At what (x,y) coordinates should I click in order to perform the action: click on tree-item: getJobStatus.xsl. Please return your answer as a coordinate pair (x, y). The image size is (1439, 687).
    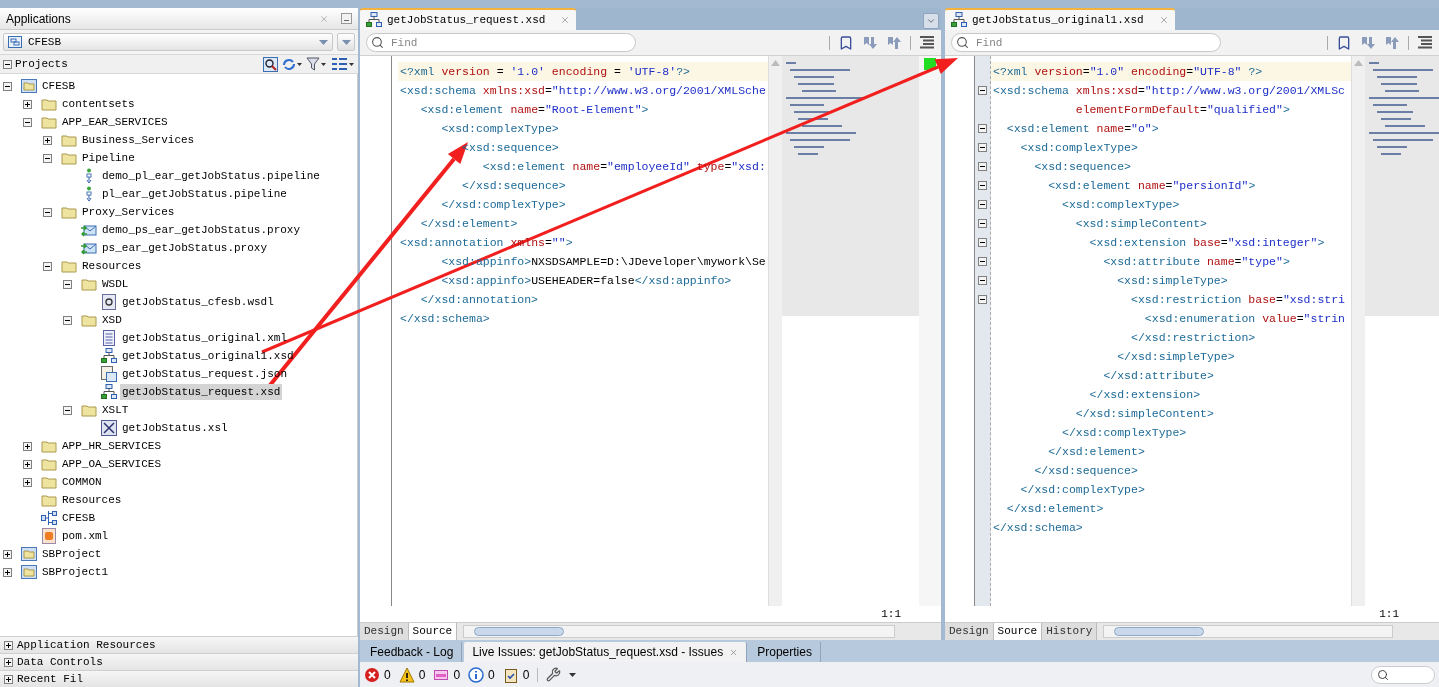
    Looking at the image, I should click on (175, 428).